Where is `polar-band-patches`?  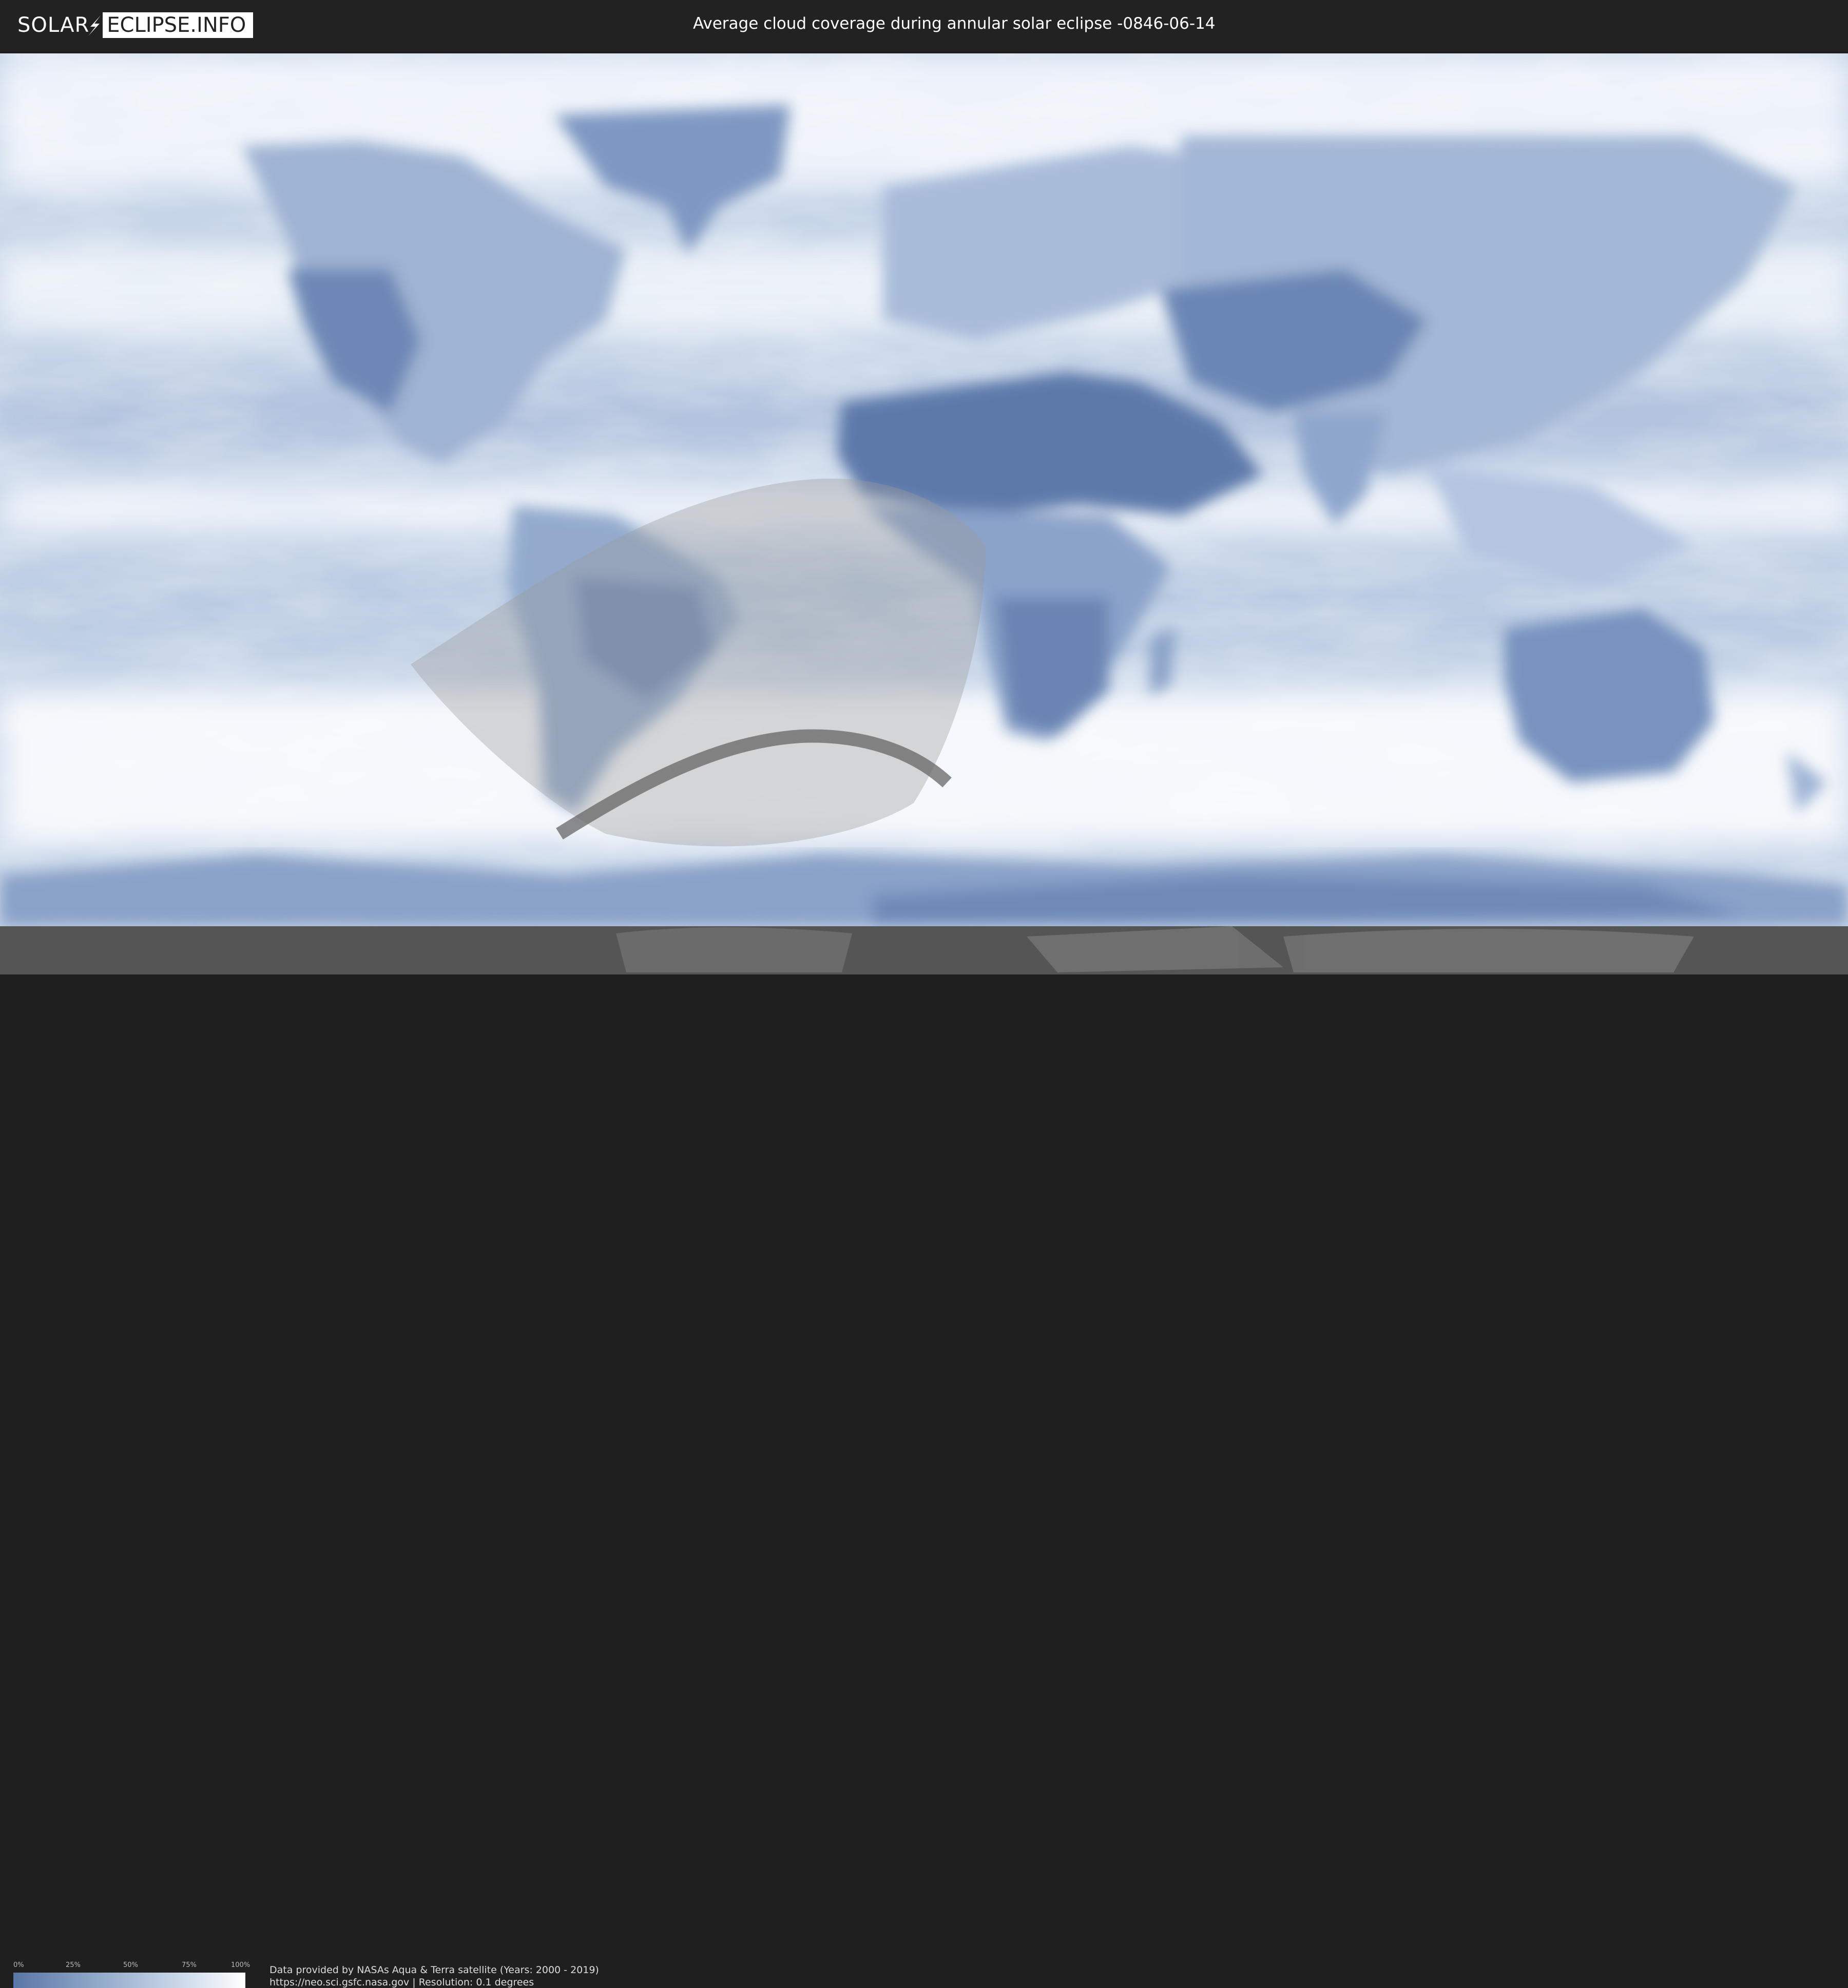
polar-band-patches is located at coordinates (1155, 949).